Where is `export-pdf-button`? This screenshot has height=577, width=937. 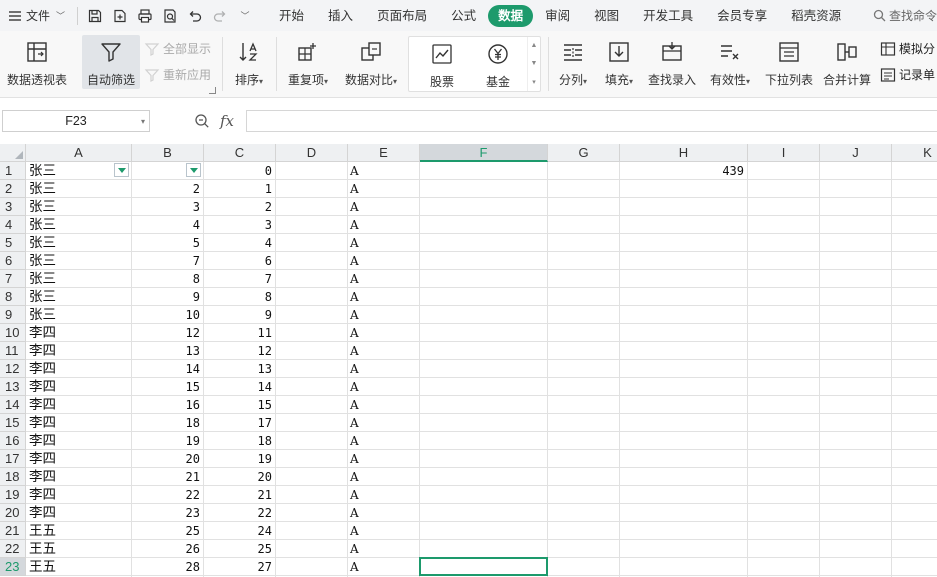 export-pdf-button is located at coordinates (120, 16).